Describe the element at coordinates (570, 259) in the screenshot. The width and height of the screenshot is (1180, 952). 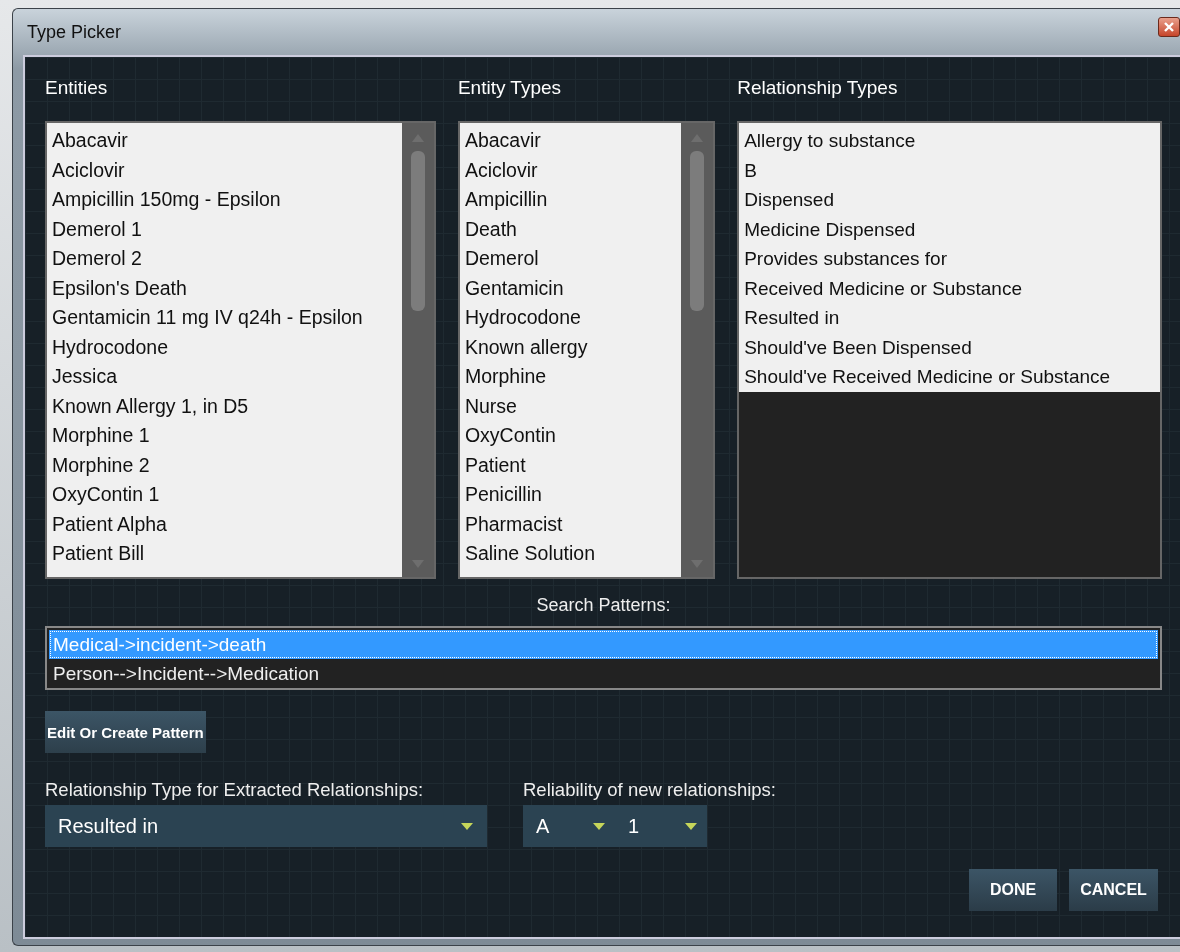
I see `list-item: Demerol` at that location.